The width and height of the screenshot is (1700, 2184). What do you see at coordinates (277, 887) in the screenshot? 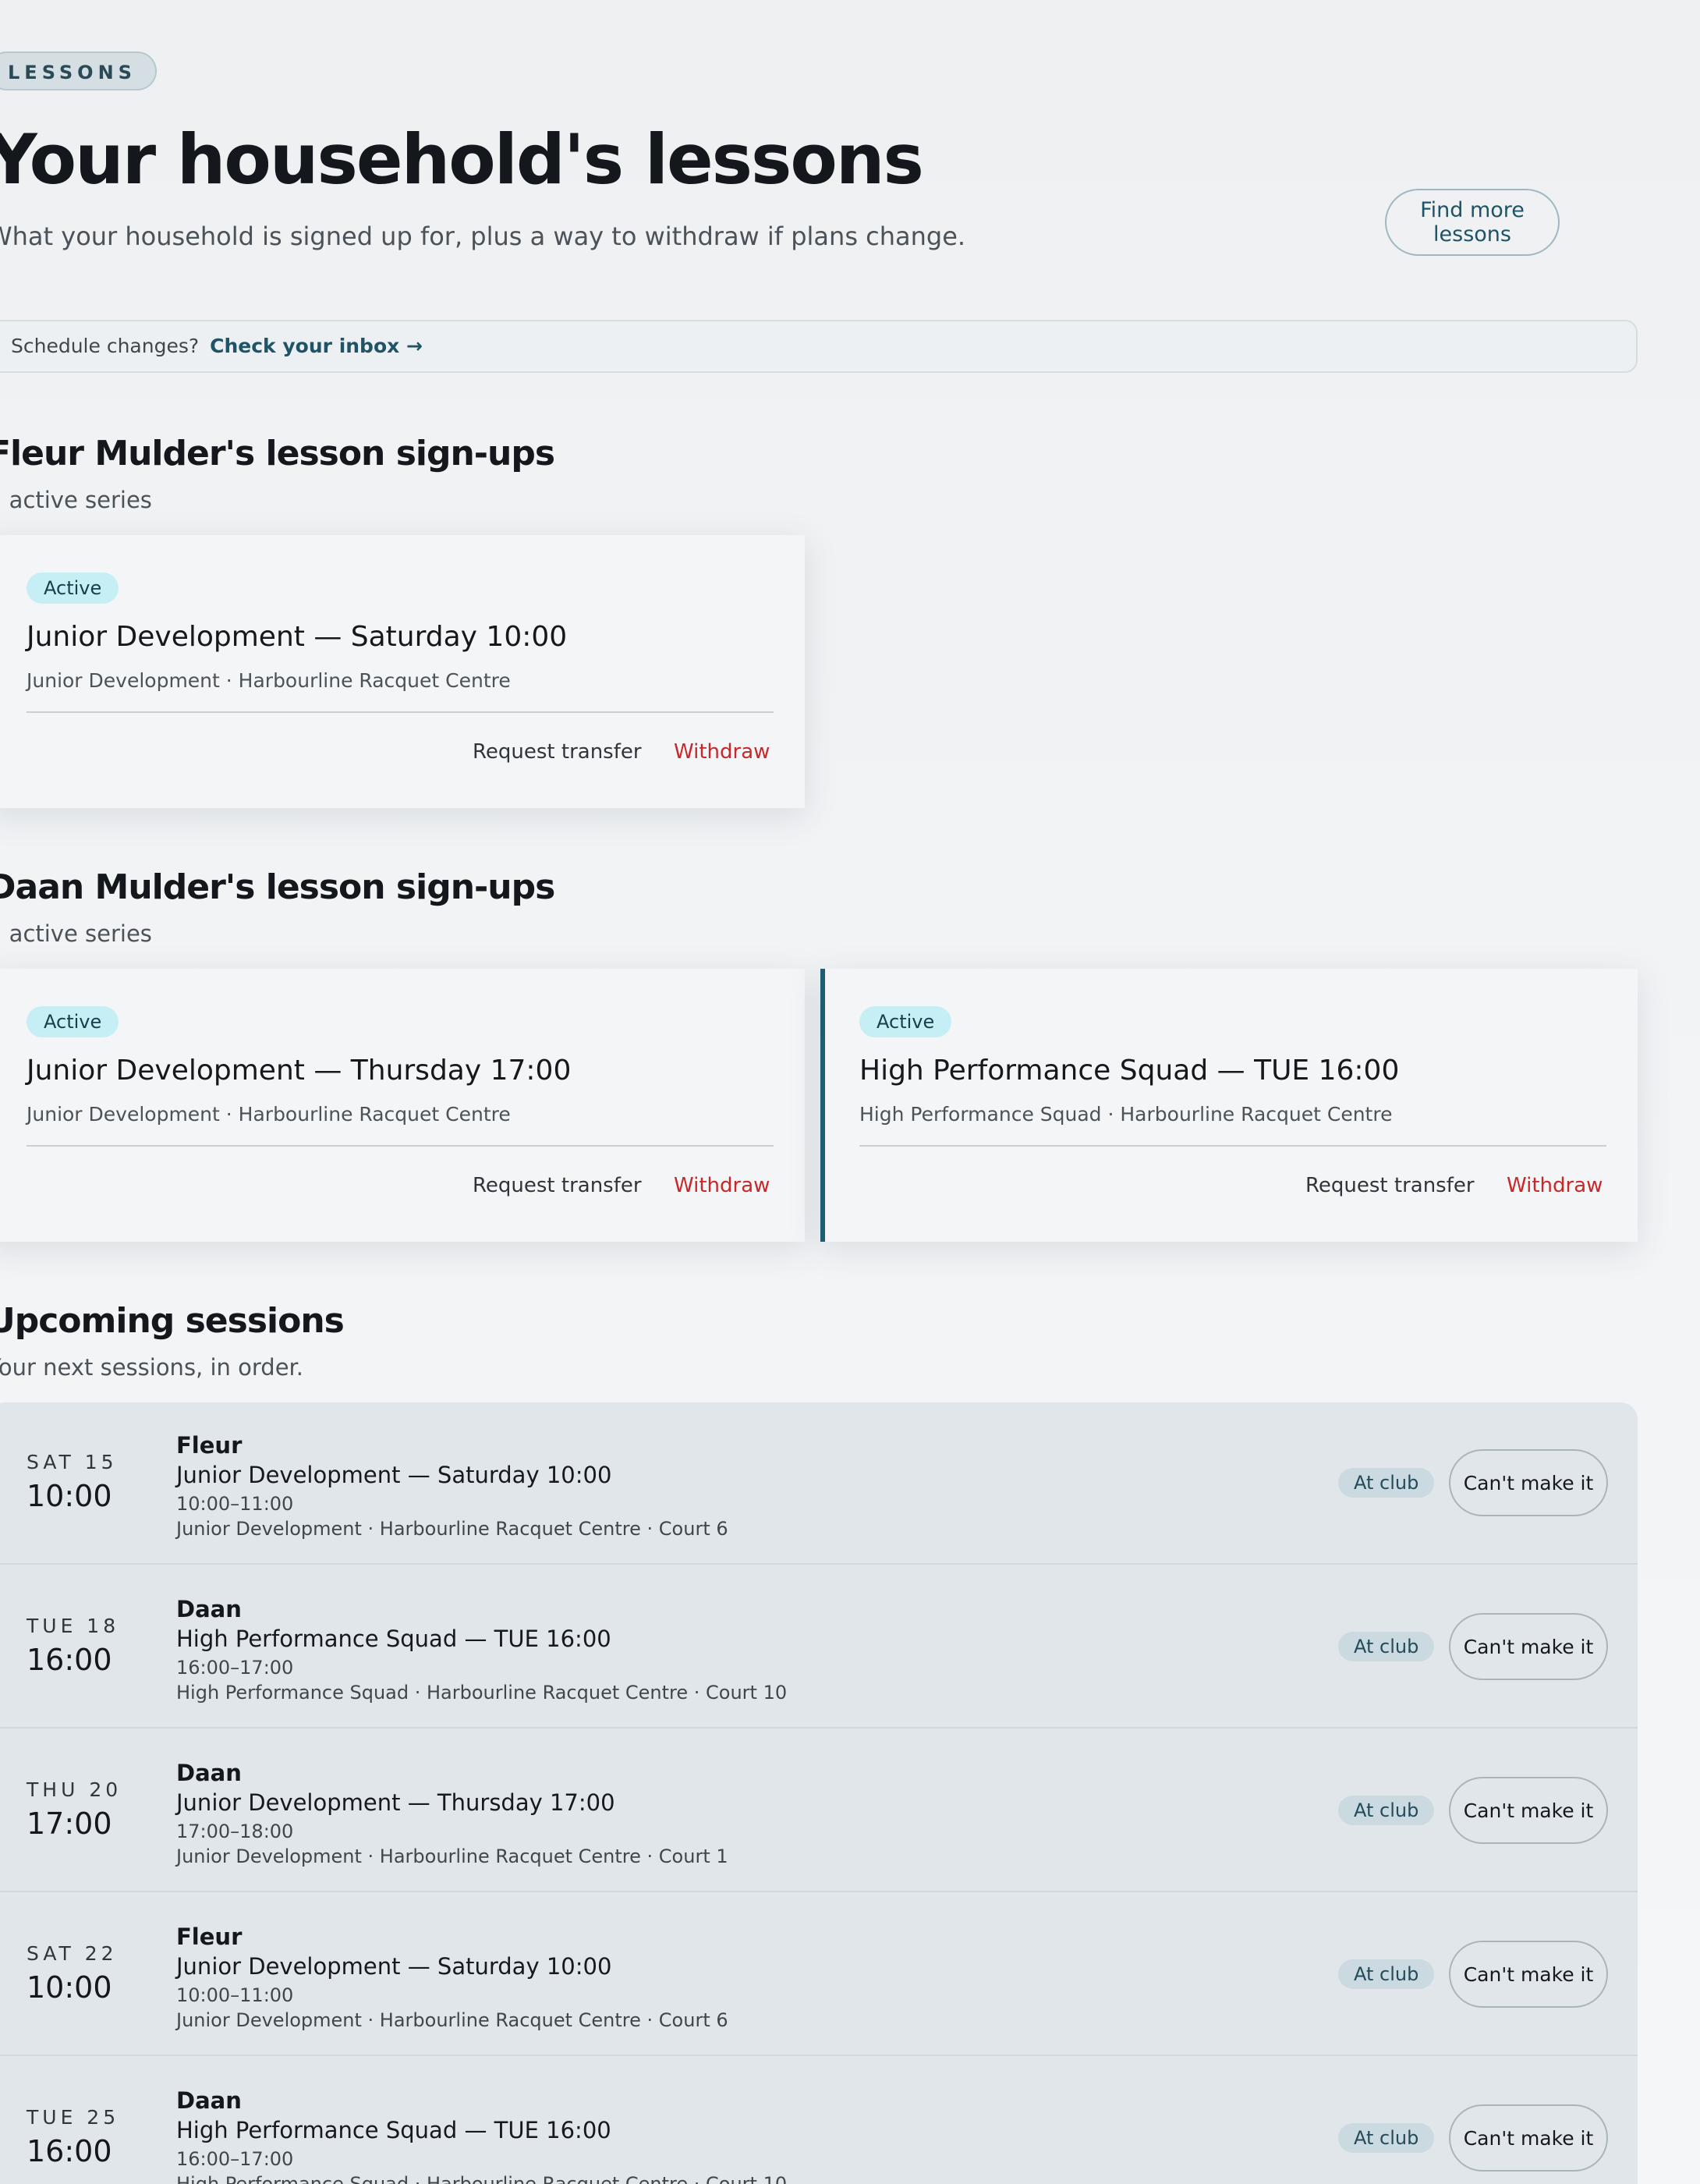
I see `member-heading-daan: Daan Mulder's lesson sign-ups` at bounding box center [277, 887].